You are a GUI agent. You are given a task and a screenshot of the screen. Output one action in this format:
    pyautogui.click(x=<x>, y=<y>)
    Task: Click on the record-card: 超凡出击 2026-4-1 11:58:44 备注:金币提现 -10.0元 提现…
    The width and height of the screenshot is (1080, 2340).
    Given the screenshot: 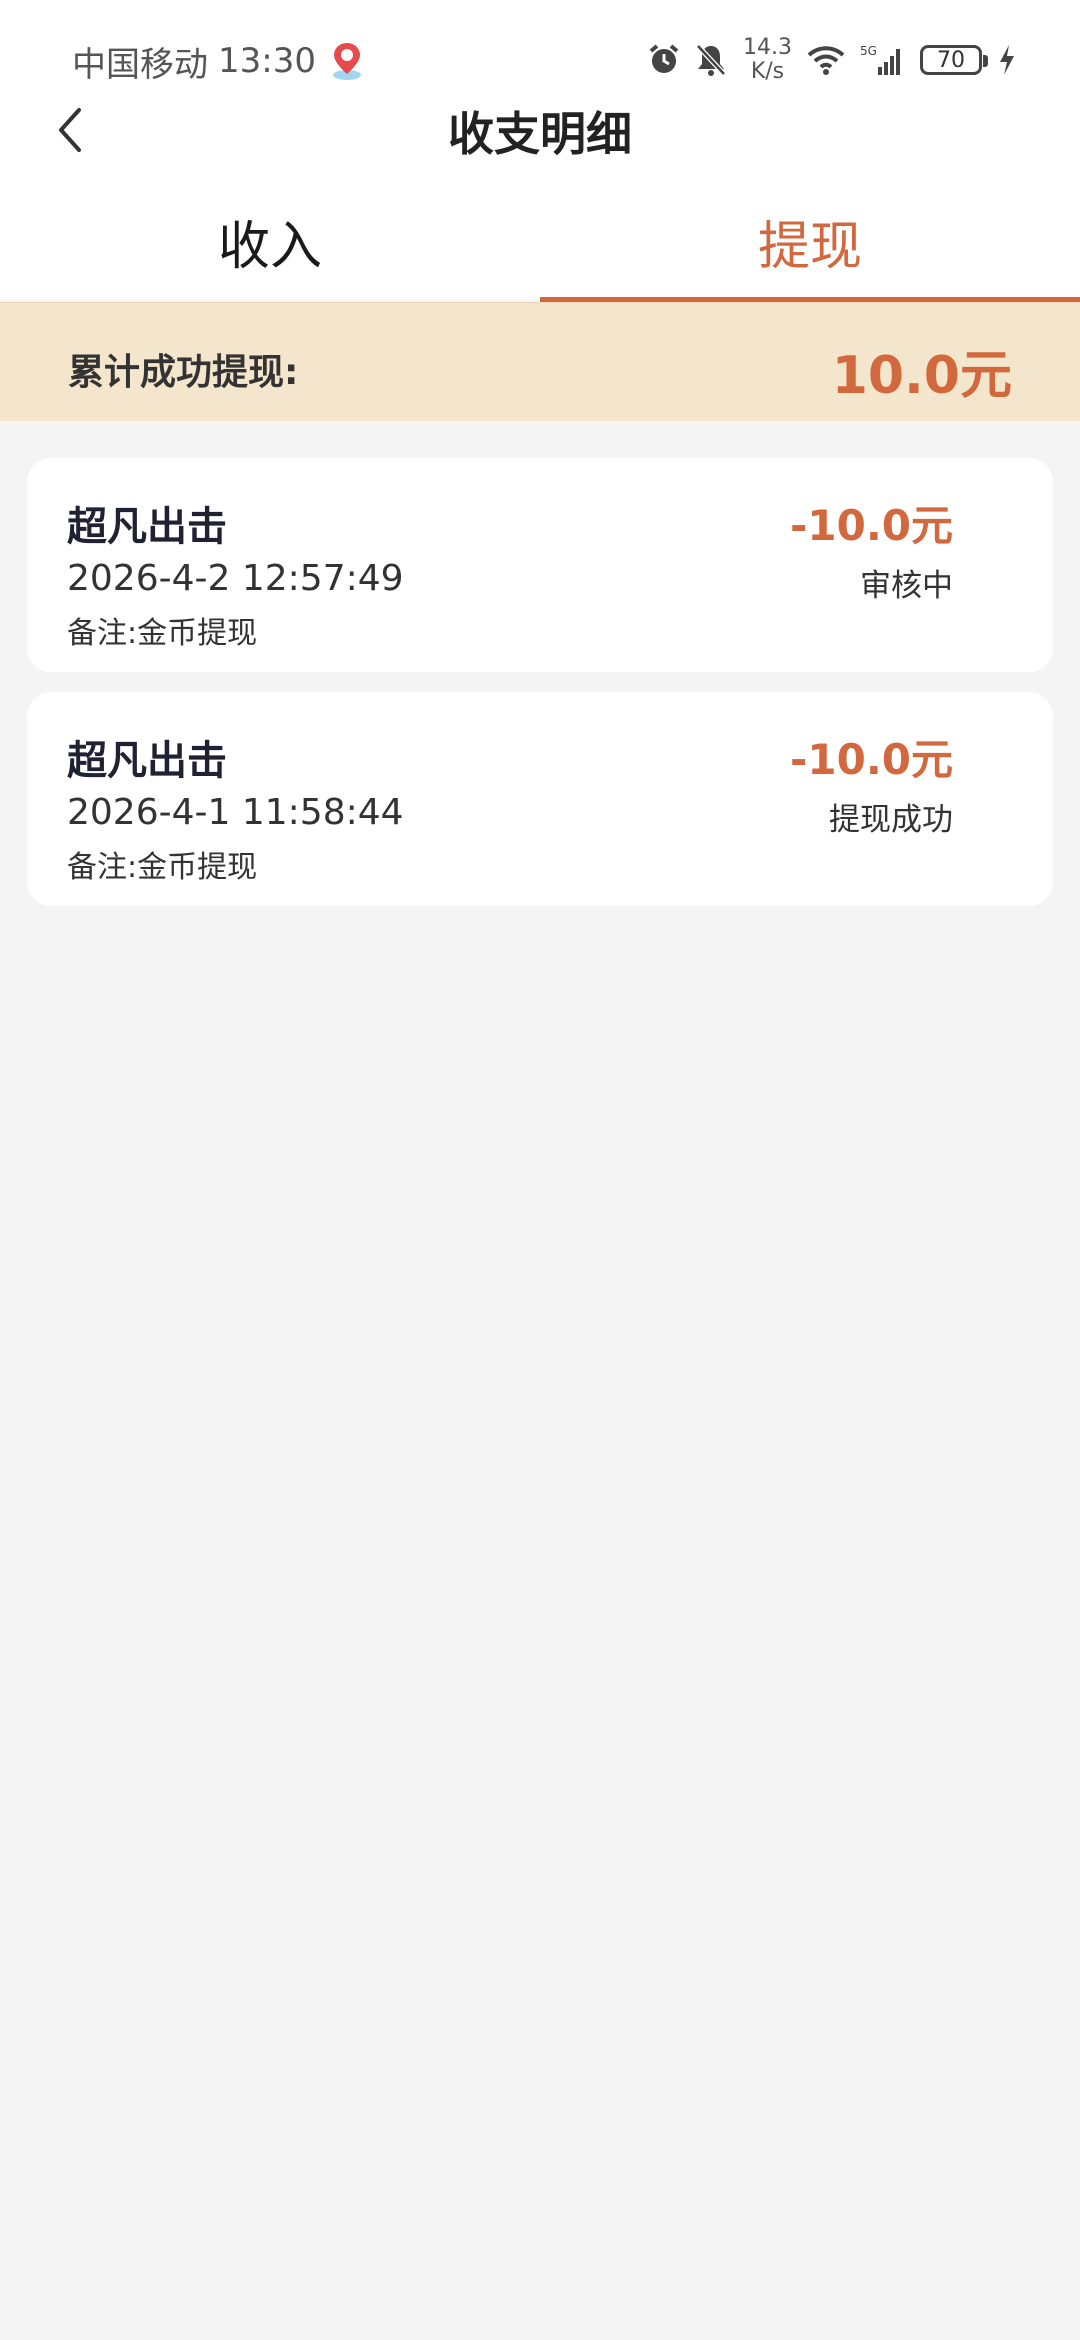 What is the action you would take?
    pyautogui.click(x=540, y=799)
    